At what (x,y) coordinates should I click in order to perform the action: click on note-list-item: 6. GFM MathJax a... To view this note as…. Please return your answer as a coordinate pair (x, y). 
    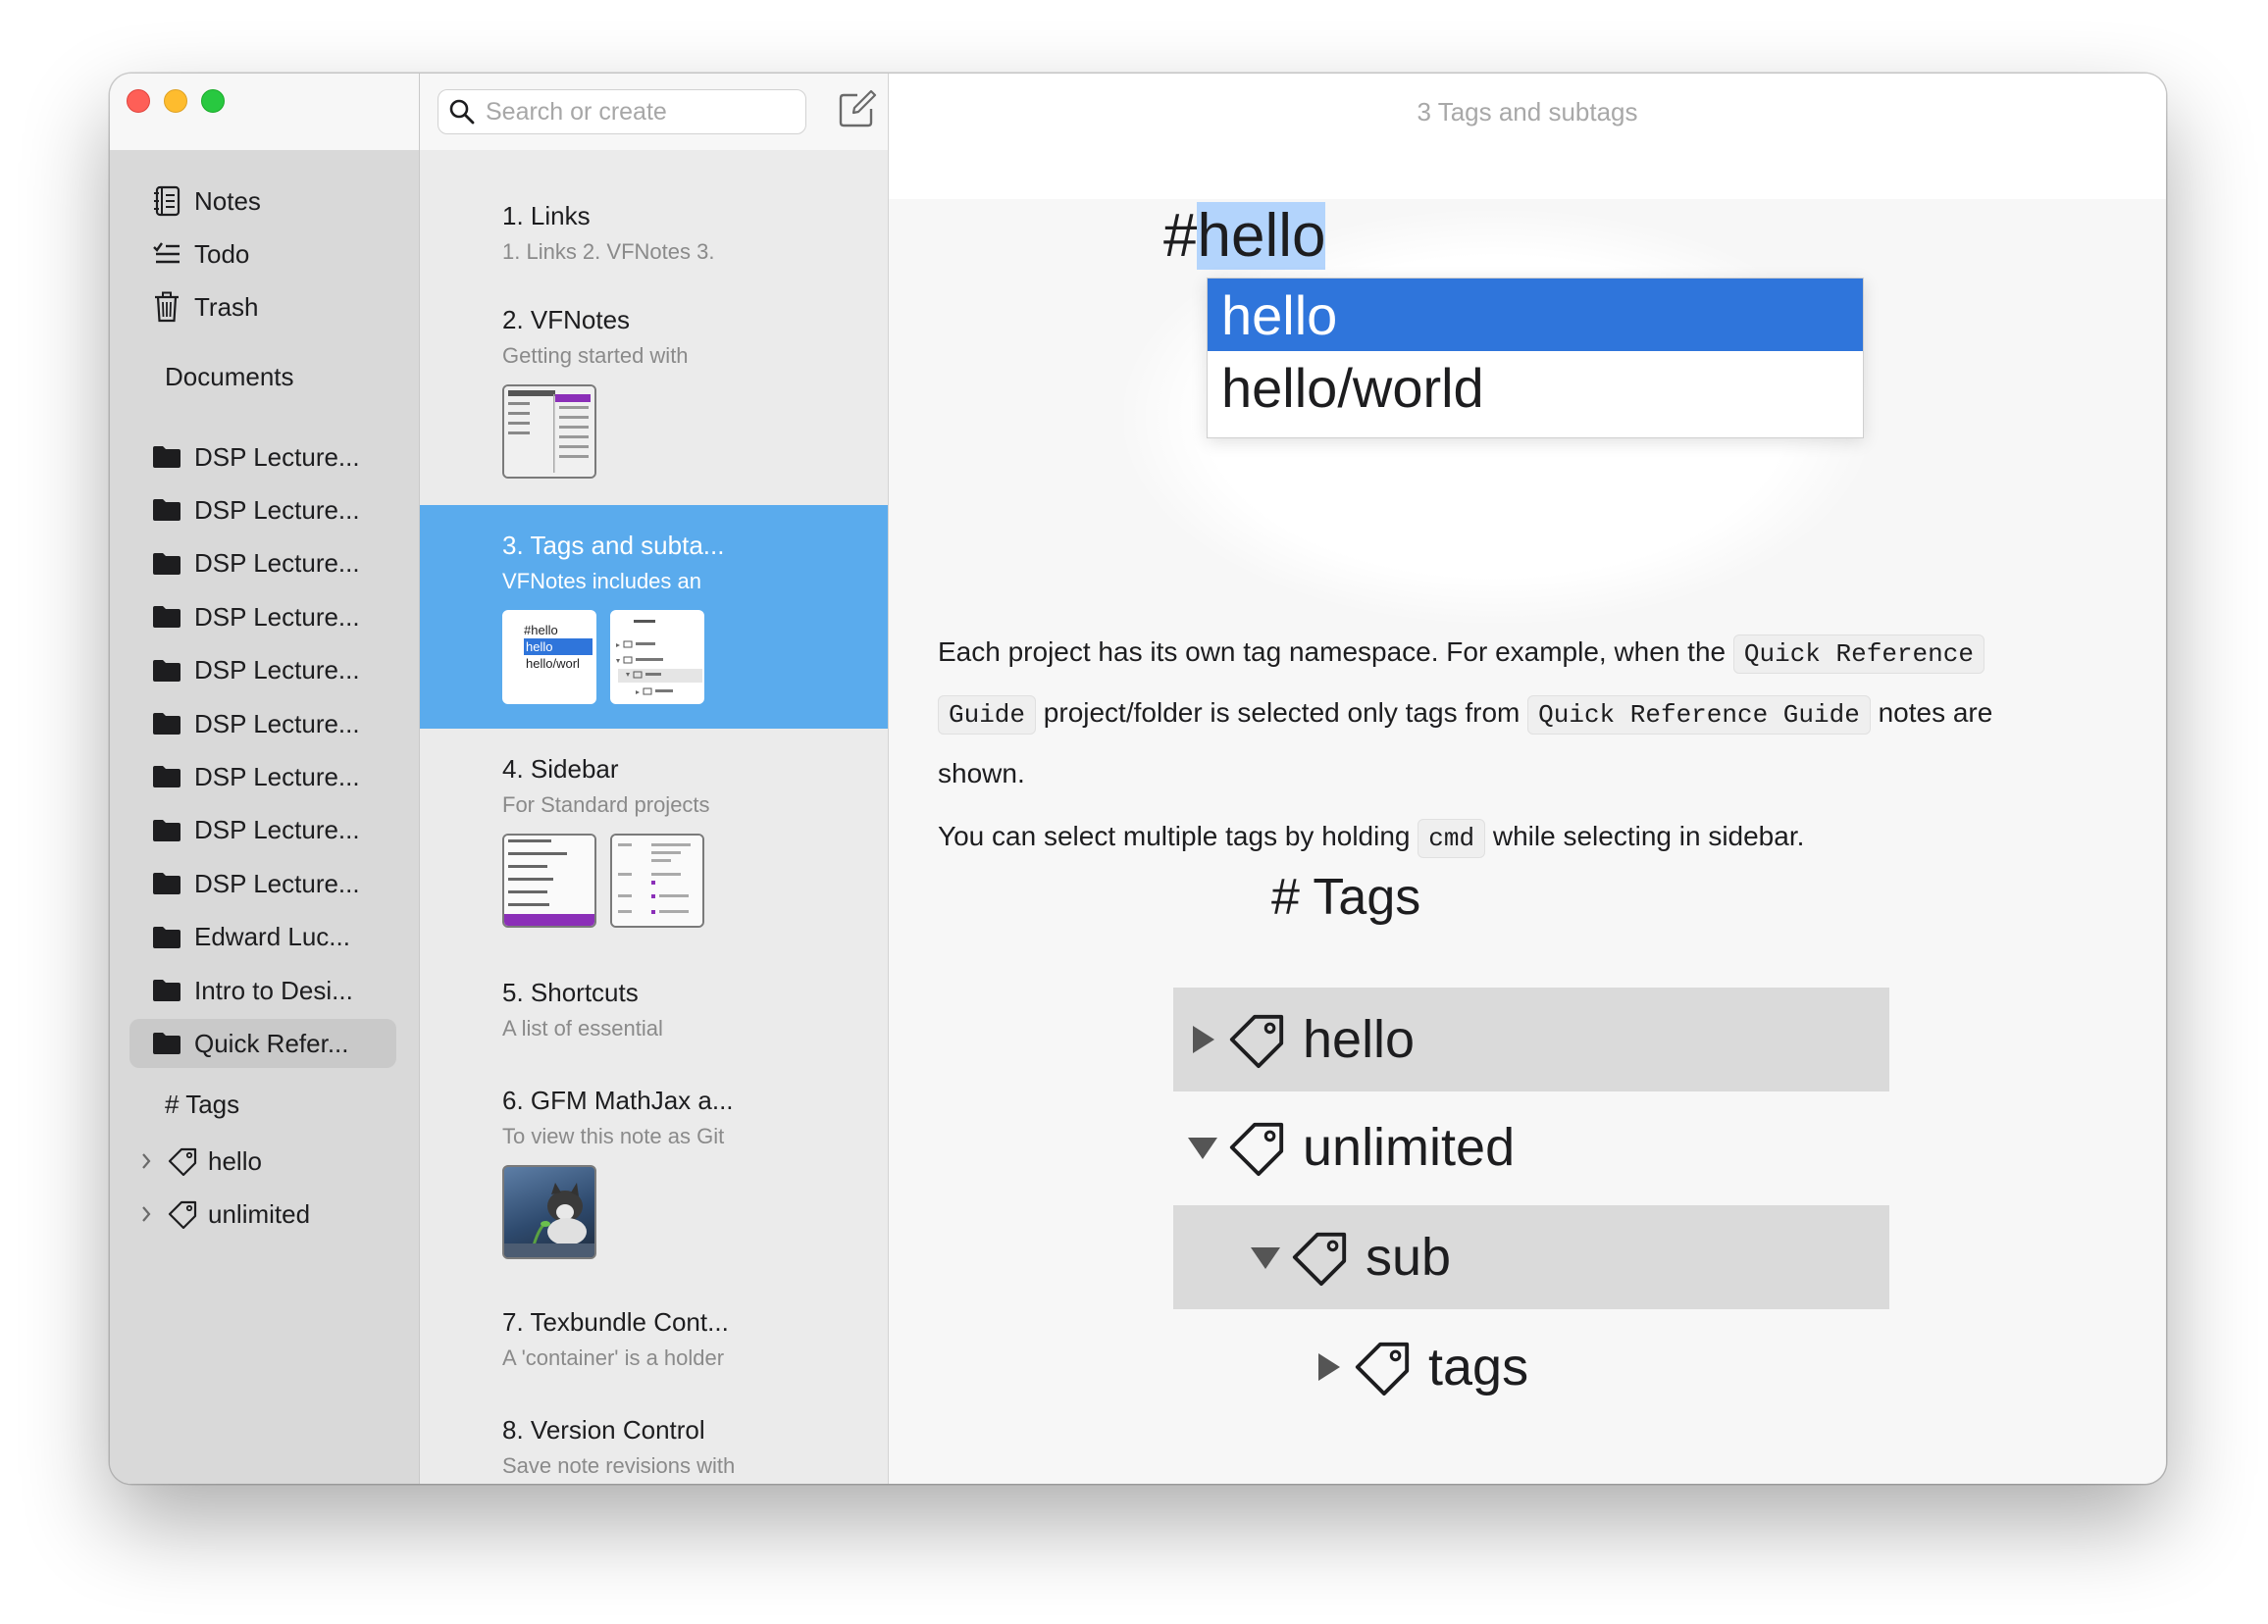
    Looking at the image, I should click on (654, 1172).